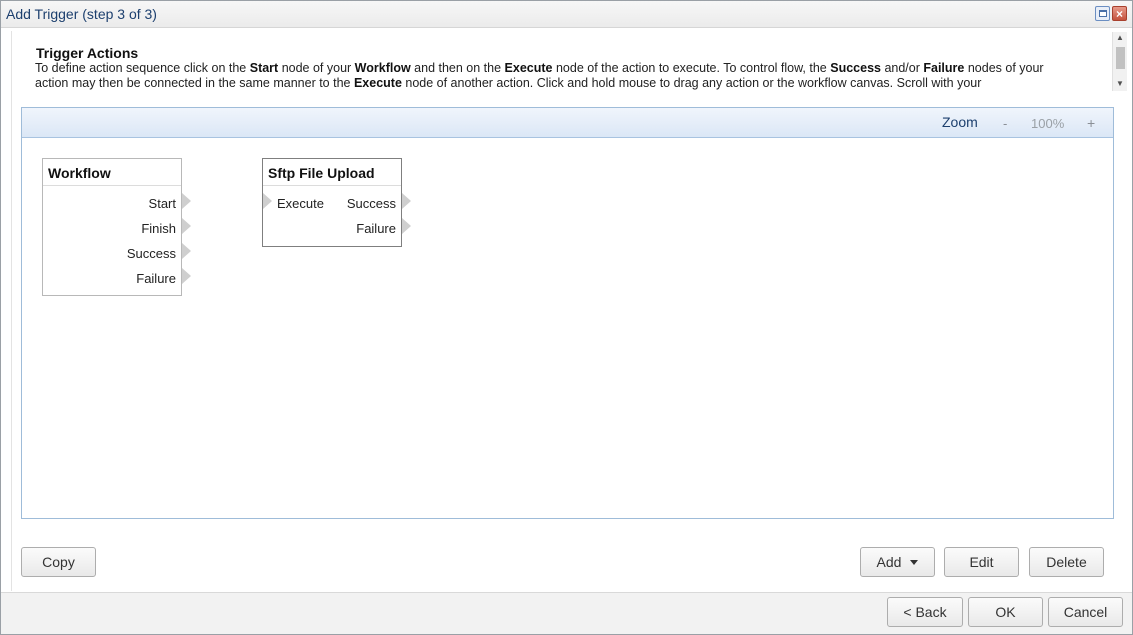 The image size is (1133, 635). I want to click on close-icon: ×, so click(1119, 13).